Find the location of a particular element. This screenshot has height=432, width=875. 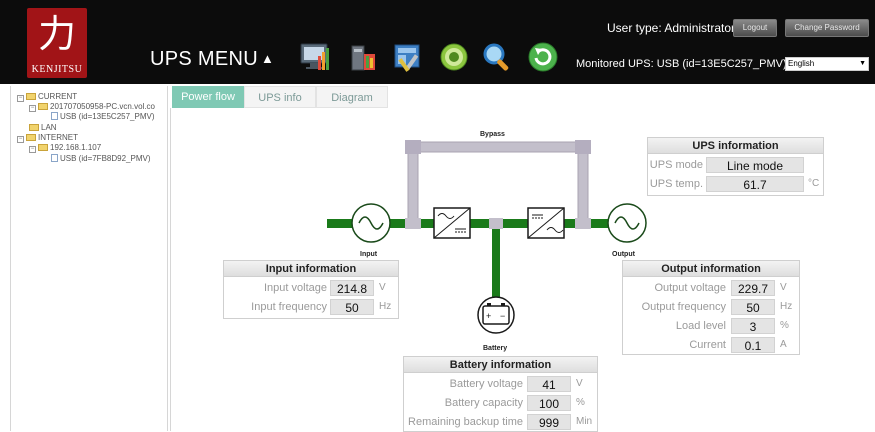

ups-information-title: UPS information is located at coordinates (735, 146).